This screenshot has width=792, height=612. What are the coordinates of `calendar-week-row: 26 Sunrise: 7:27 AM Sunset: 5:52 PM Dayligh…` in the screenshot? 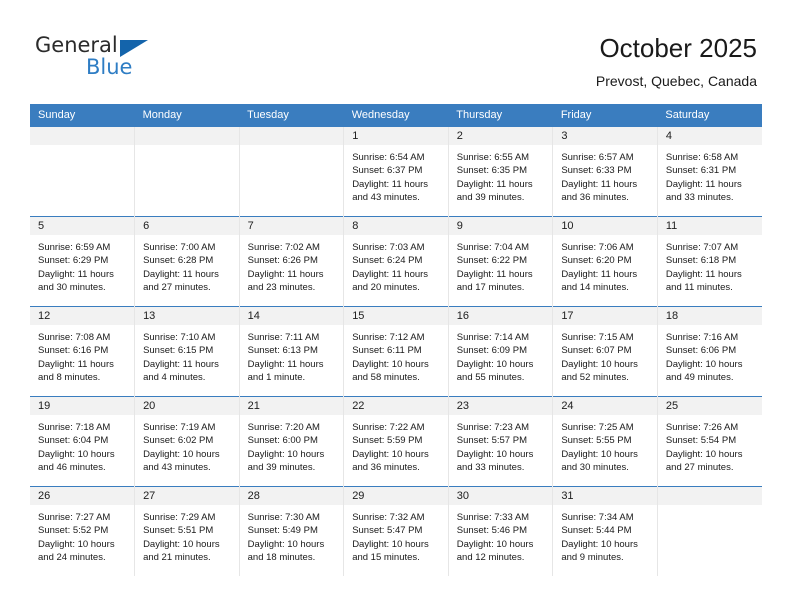 It's located at (396, 531).